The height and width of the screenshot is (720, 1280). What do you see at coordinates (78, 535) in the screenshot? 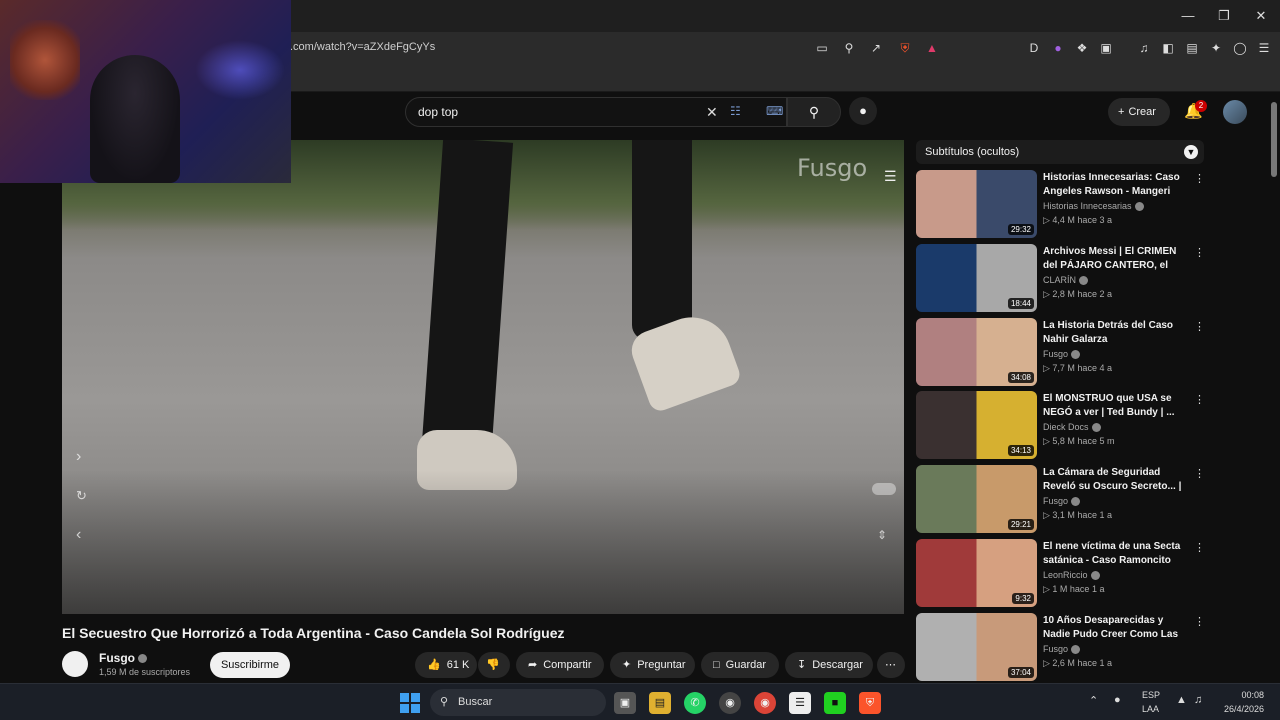
I see `chevron-left-icon: ‹` at bounding box center [78, 535].